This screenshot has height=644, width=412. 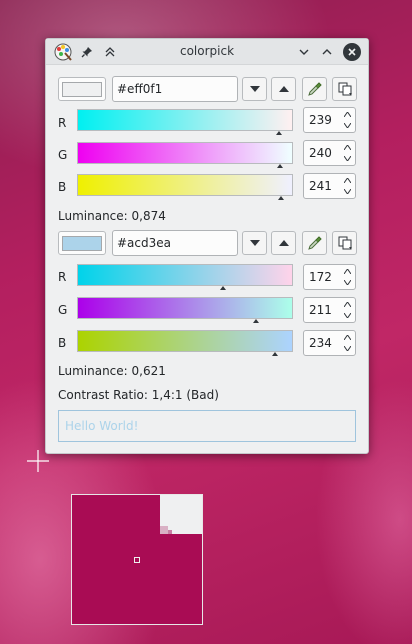 What do you see at coordinates (185, 275) in the screenshot?
I see `color2-r-slider` at bounding box center [185, 275].